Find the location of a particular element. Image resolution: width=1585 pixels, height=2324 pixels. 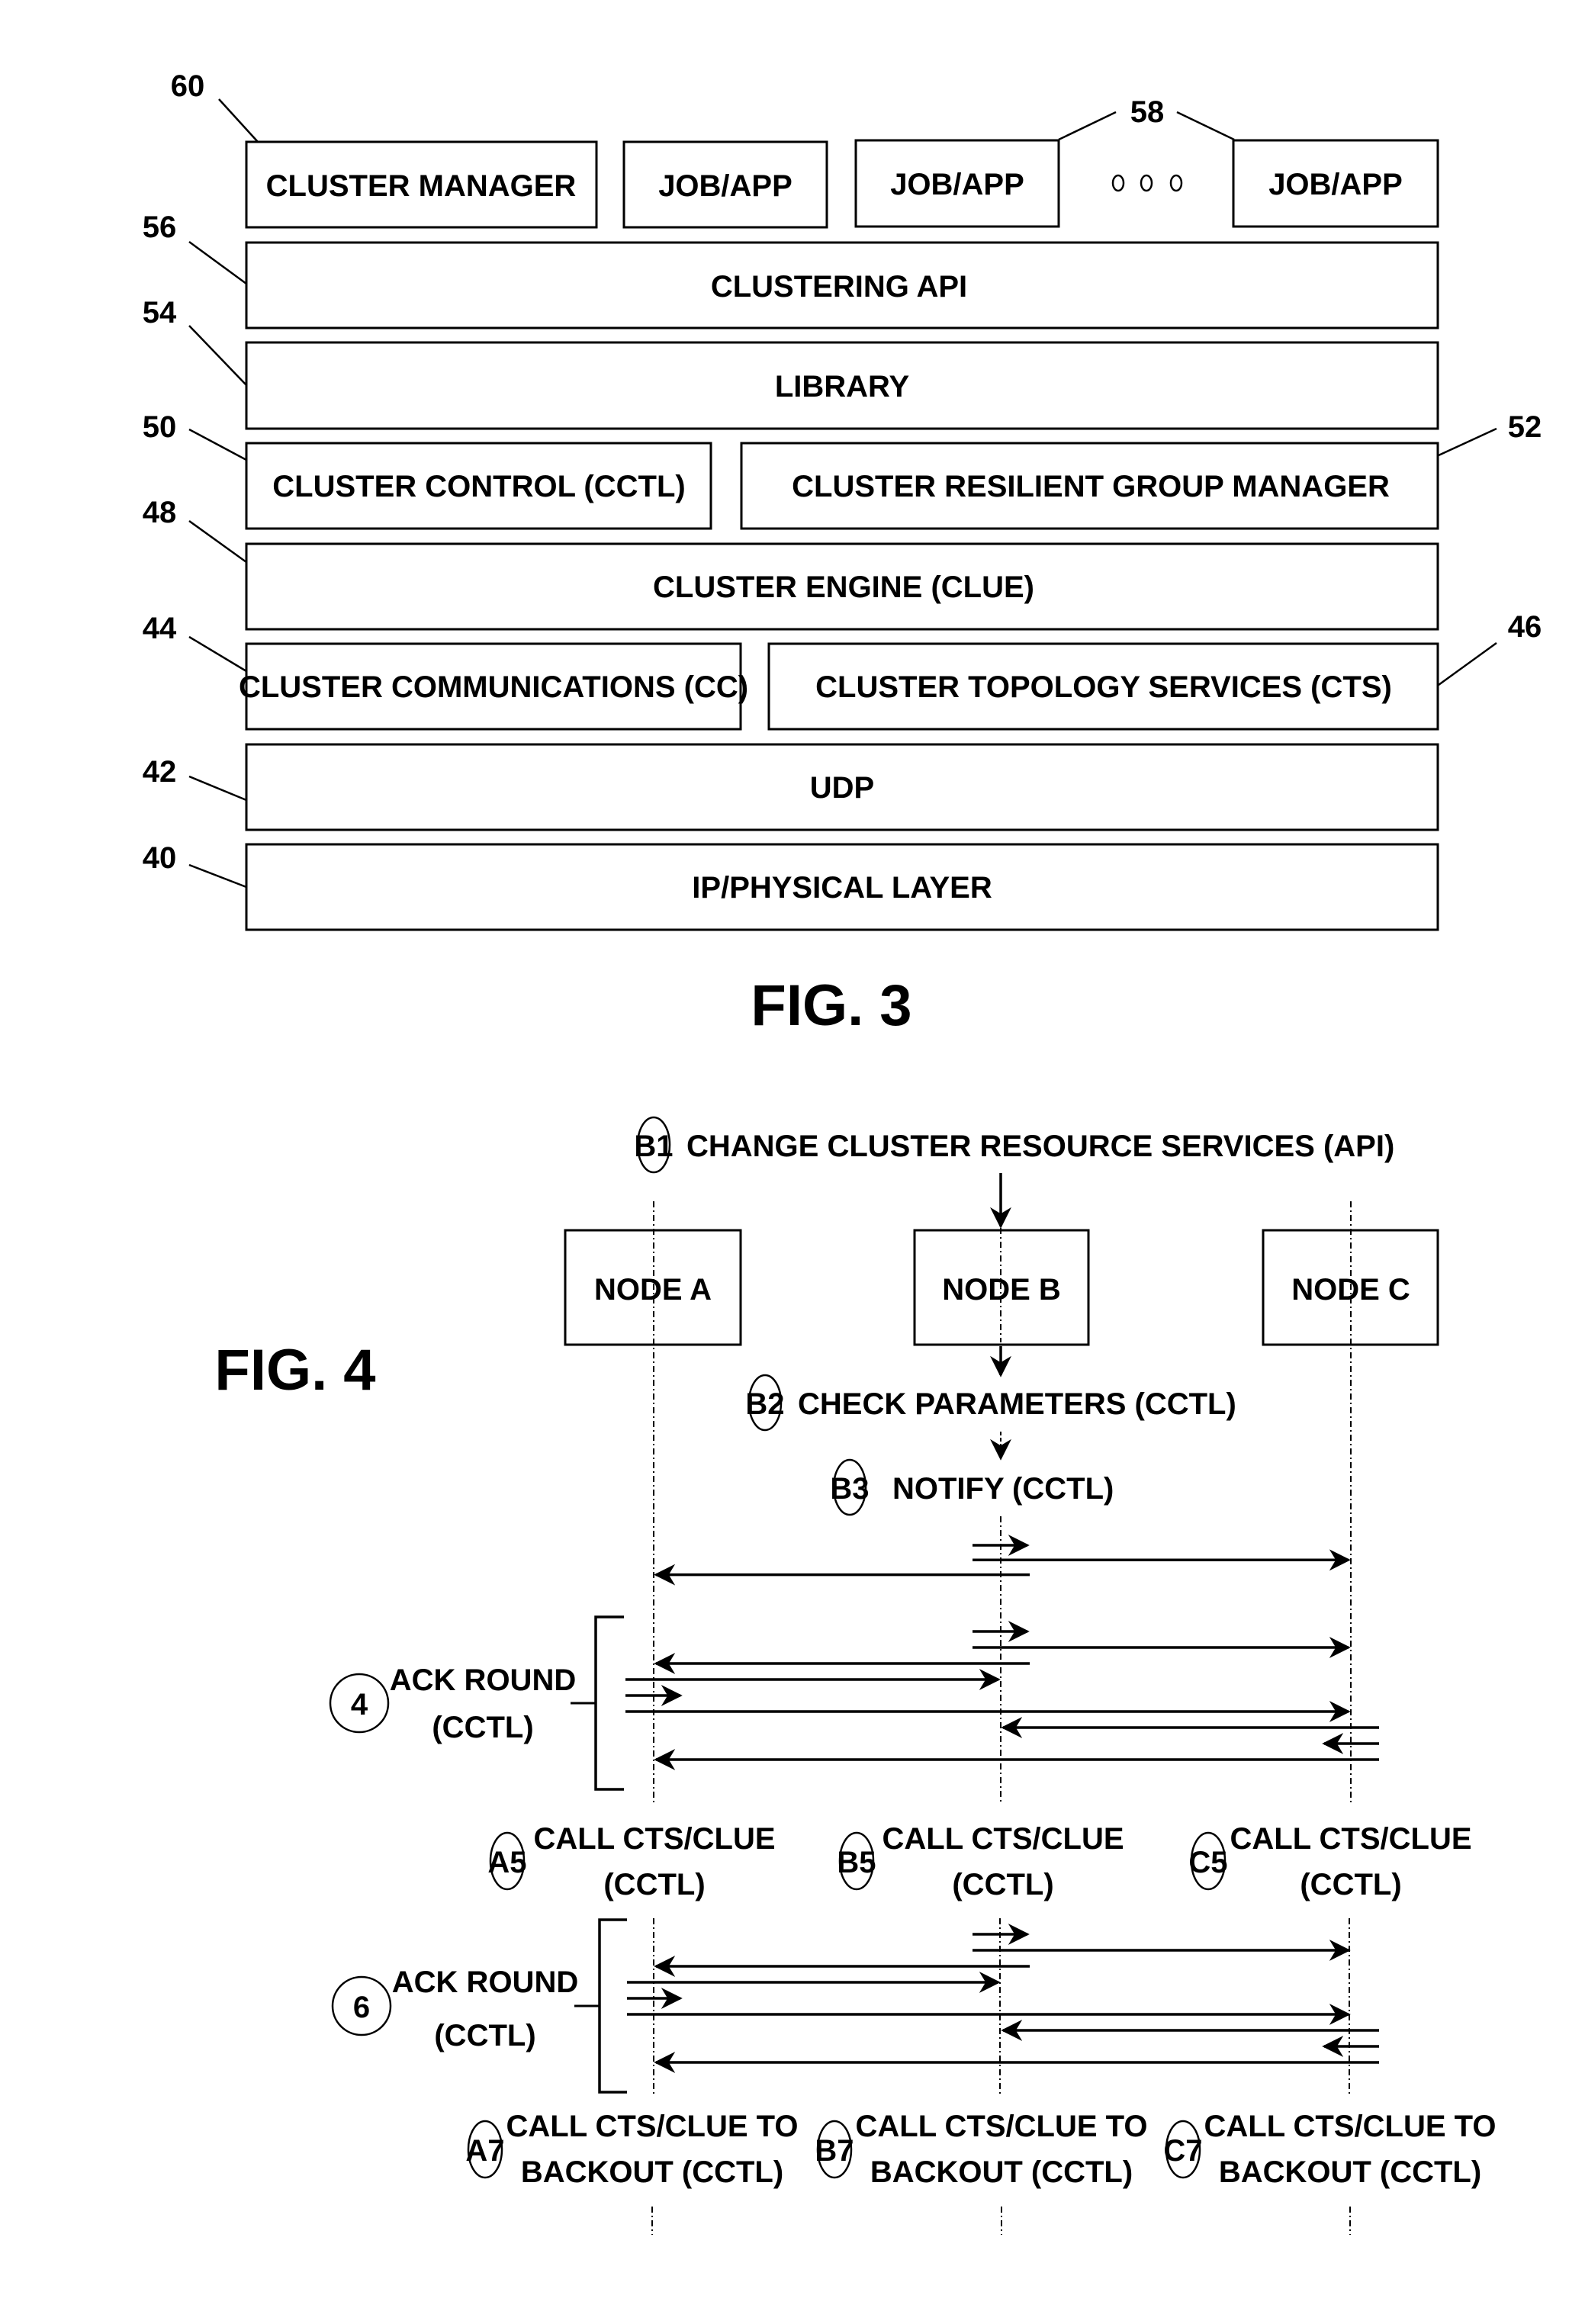

cluster-manager-label: CLUSTER MANAGER is located at coordinates (422, 186).